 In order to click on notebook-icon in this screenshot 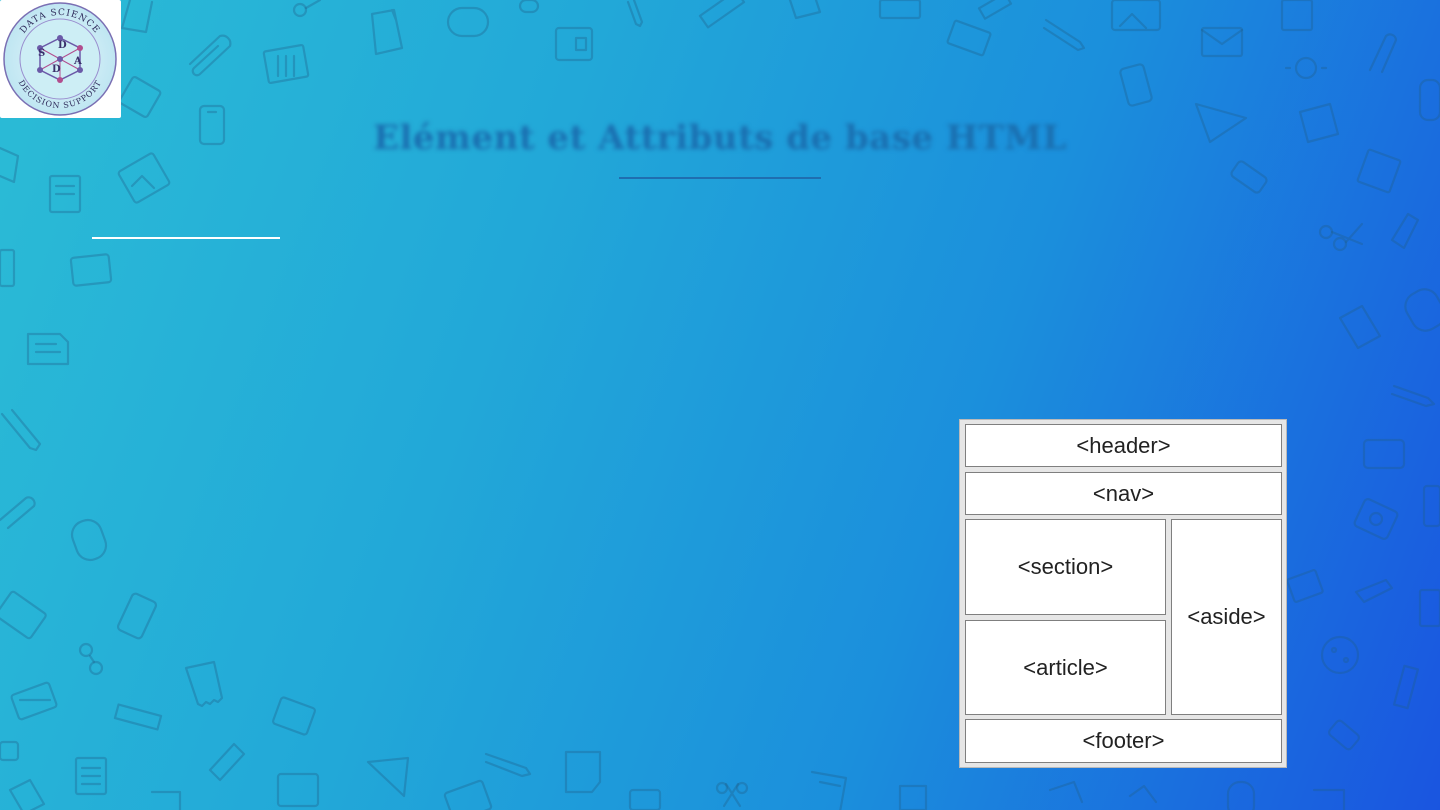, I will do `click(8, 268)`.